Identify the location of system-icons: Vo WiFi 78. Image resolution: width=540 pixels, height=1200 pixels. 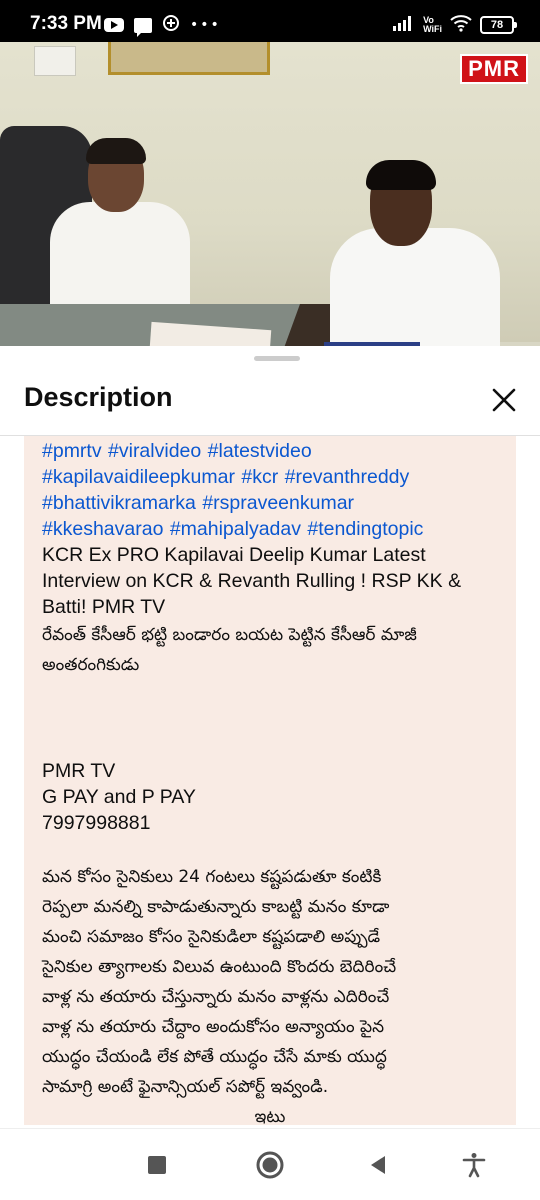
(455, 25).